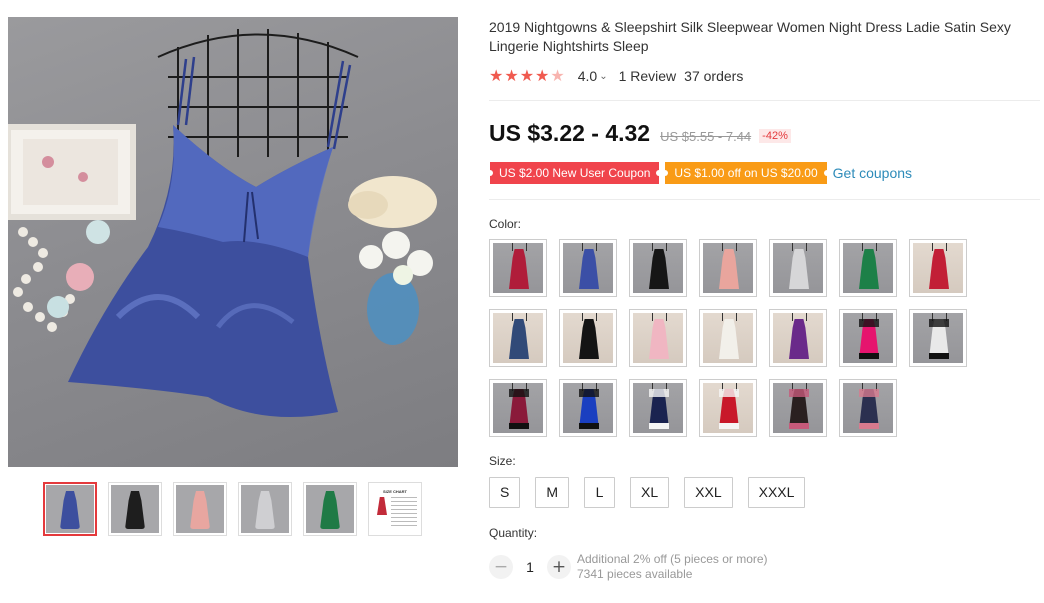  Describe the element at coordinates (505, 492) in the screenshot. I see `size-option-s: S` at that location.